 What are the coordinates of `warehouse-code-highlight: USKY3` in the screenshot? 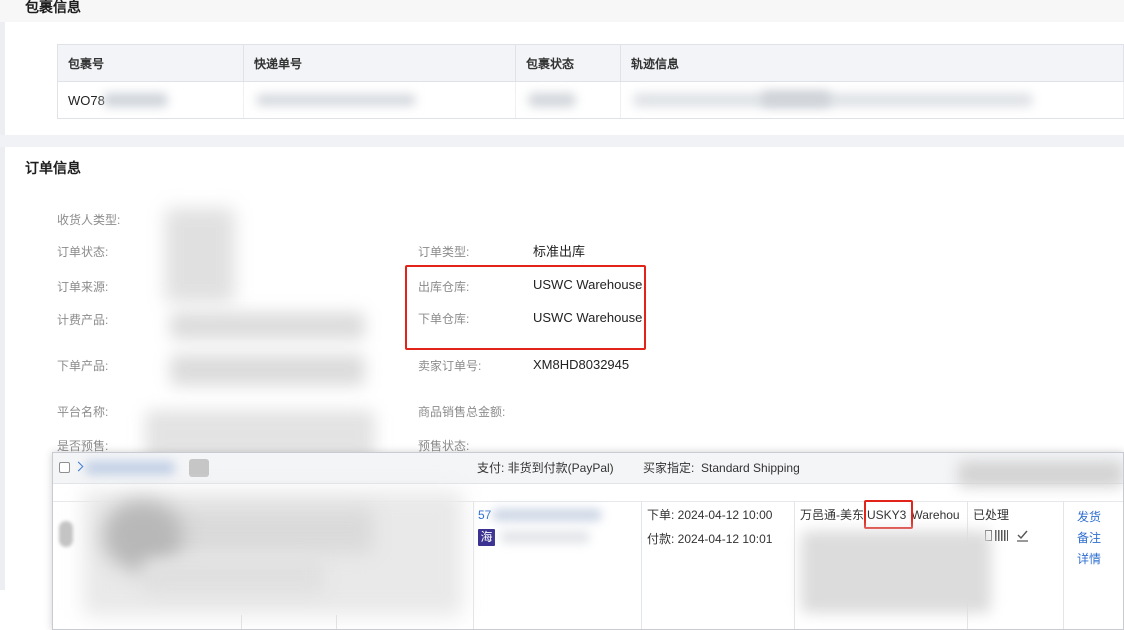 It's located at (887, 515).